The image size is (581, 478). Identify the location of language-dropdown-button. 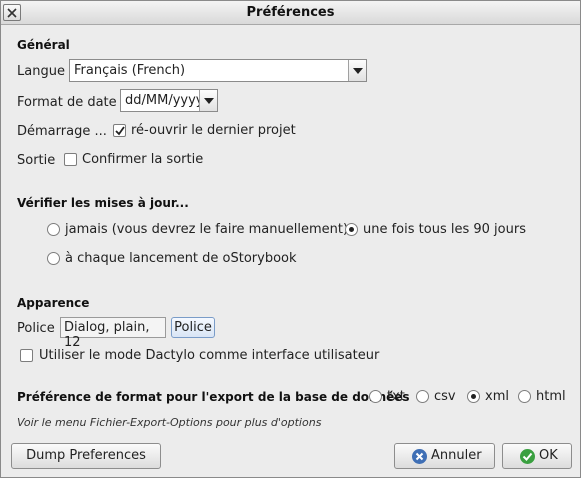
(357, 70).